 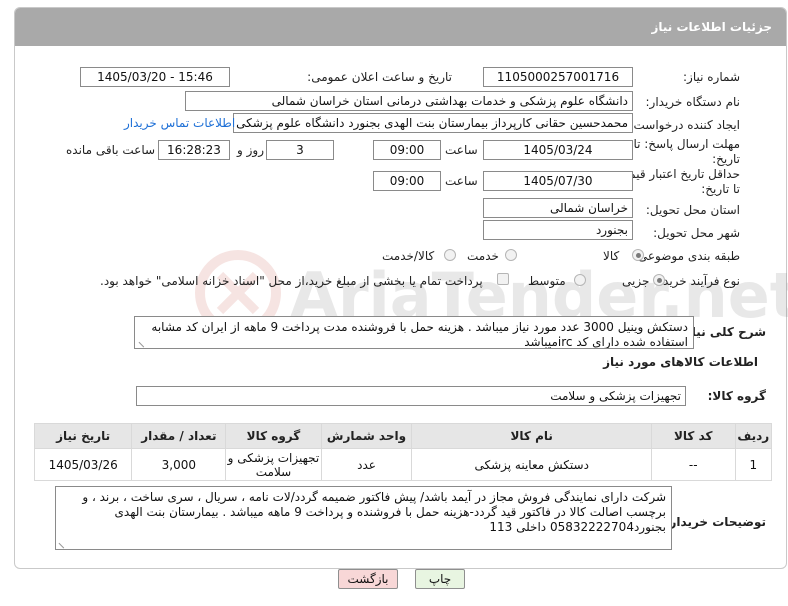 What do you see at coordinates (411, 396) in the screenshot?
I see `goods-group-field: تجهیزات پزشکی و سلامت` at bounding box center [411, 396].